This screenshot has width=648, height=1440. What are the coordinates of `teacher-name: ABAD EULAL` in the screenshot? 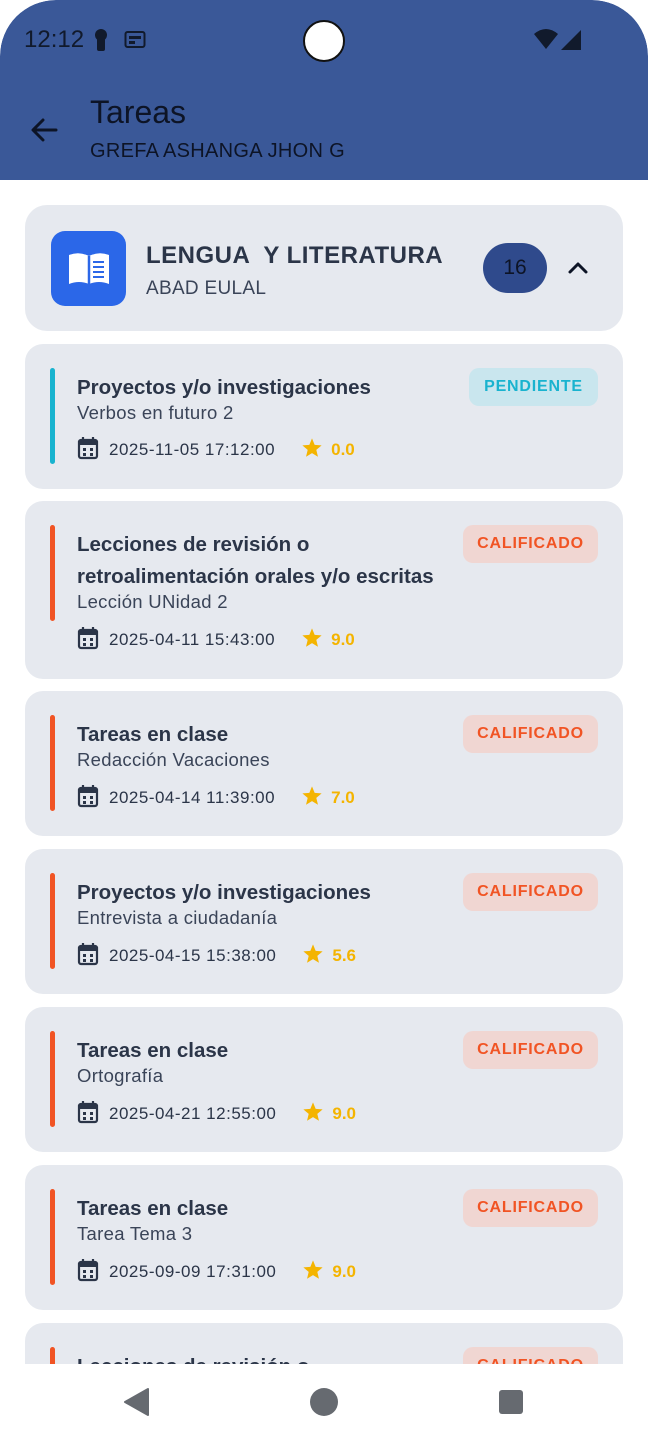 It's located at (206, 288).